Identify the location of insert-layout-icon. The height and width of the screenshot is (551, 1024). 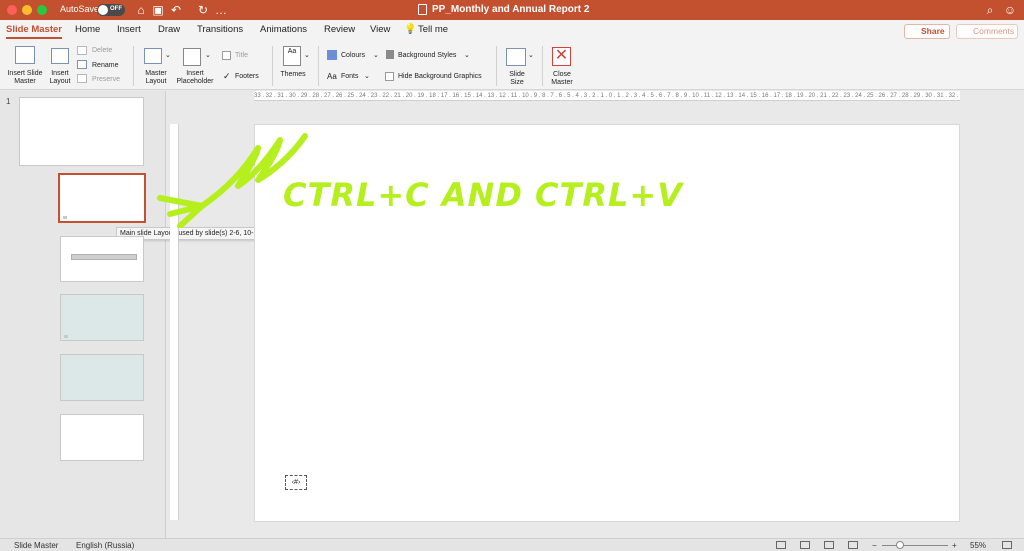
(60, 56).